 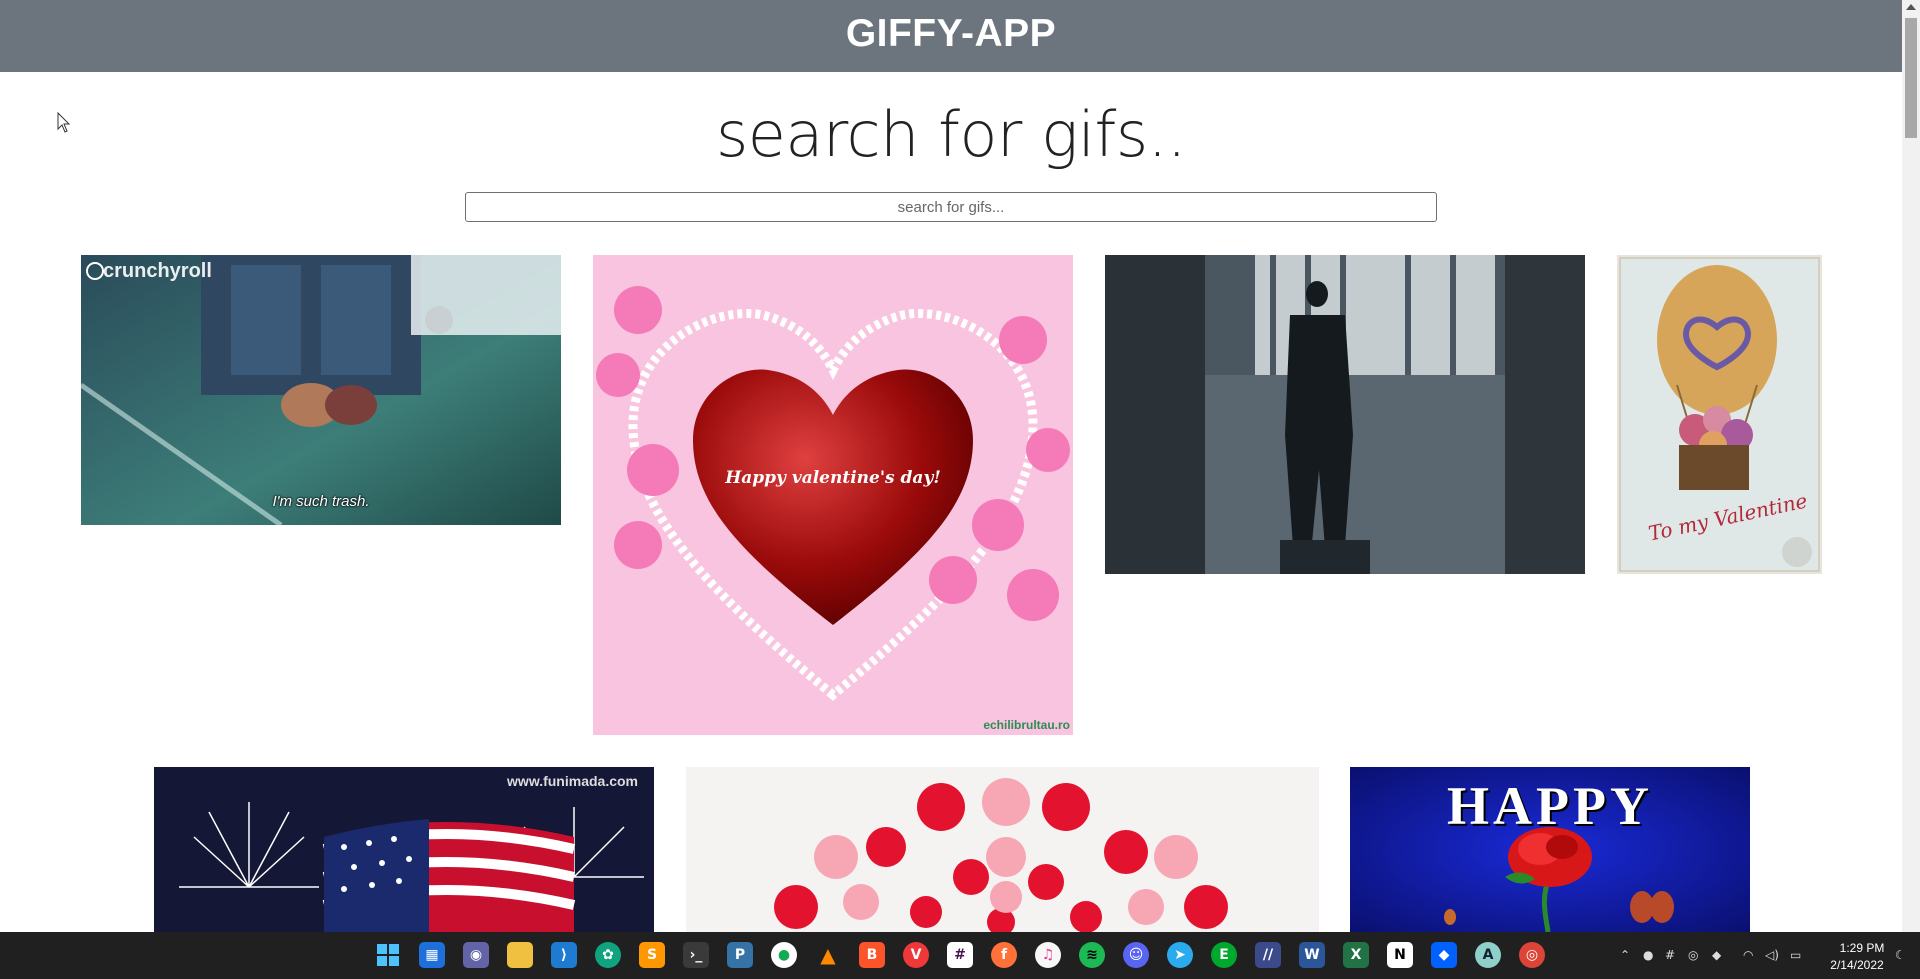 I want to click on telegram-icon: ➤, so click(x=1180, y=955).